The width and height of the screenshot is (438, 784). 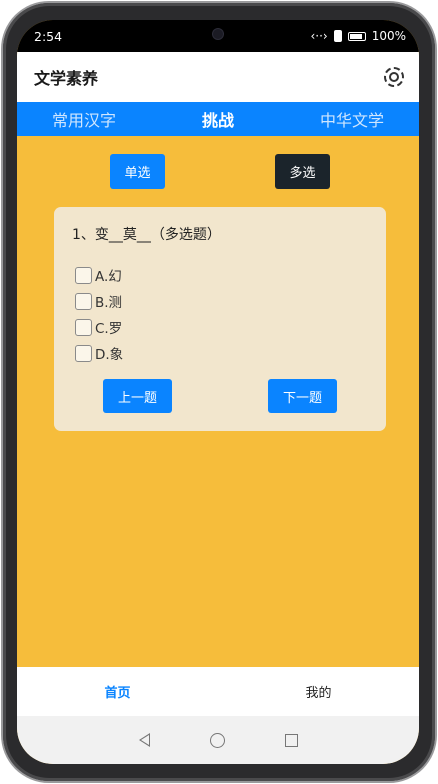 I want to click on option-c-label: C.罗, so click(x=109, y=329).